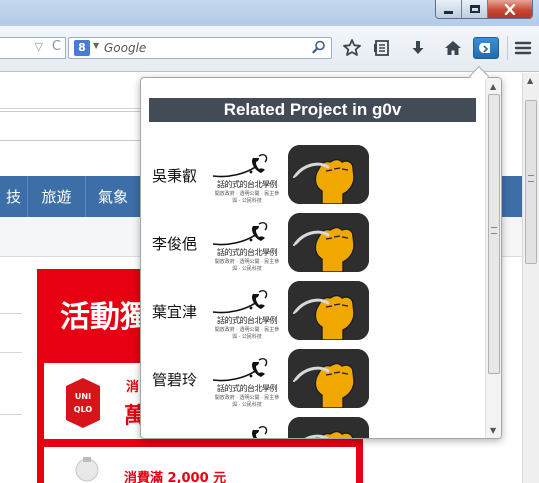 The width and height of the screenshot is (539, 483). What do you see at coordinates (531, 182) in the screenshot?
I see `page-scrollbar-thumb` at bounding box center [531, 182].